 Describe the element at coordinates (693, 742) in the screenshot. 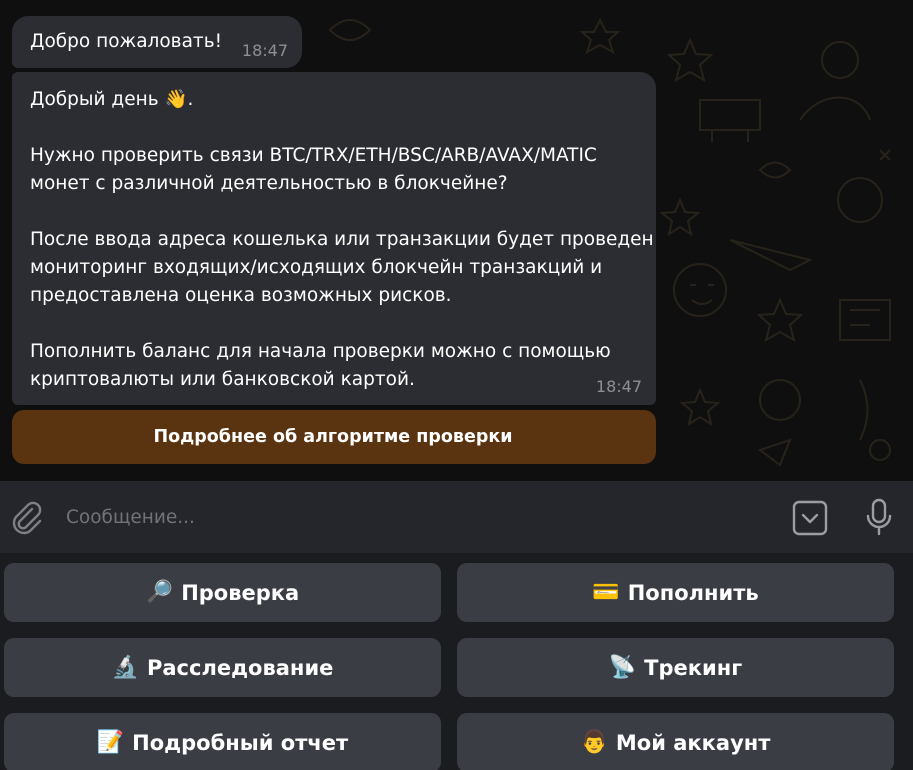

I see `my-account-button-label: Мой аккаунт` at that location.